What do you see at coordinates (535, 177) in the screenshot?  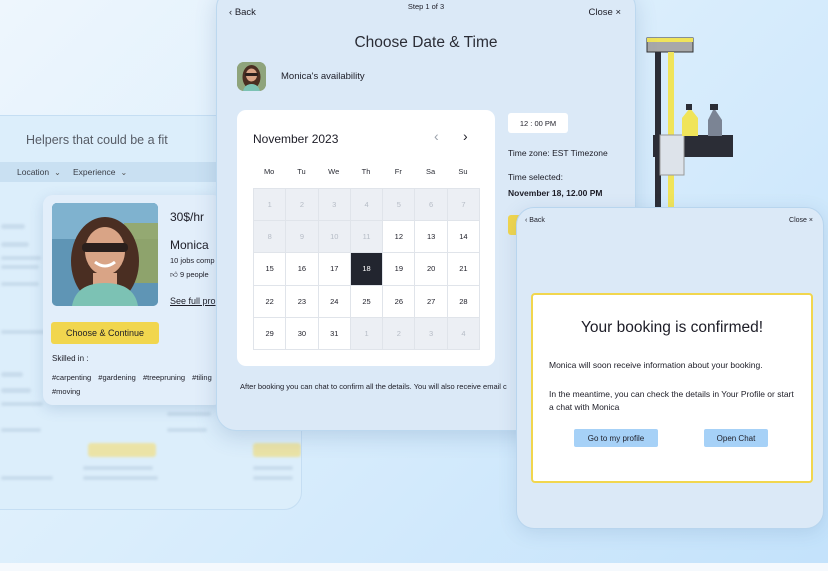 I see `time-selected-label: Time selected:` at bounding box center [535, 177].